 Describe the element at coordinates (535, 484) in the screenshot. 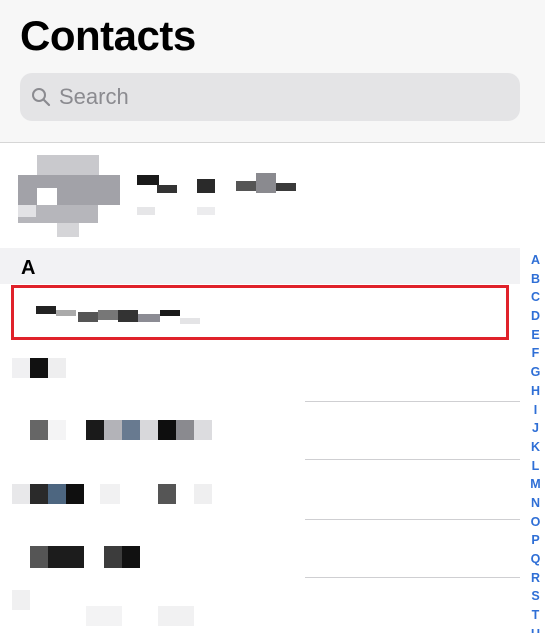

I see `index-letter: M` at that location.